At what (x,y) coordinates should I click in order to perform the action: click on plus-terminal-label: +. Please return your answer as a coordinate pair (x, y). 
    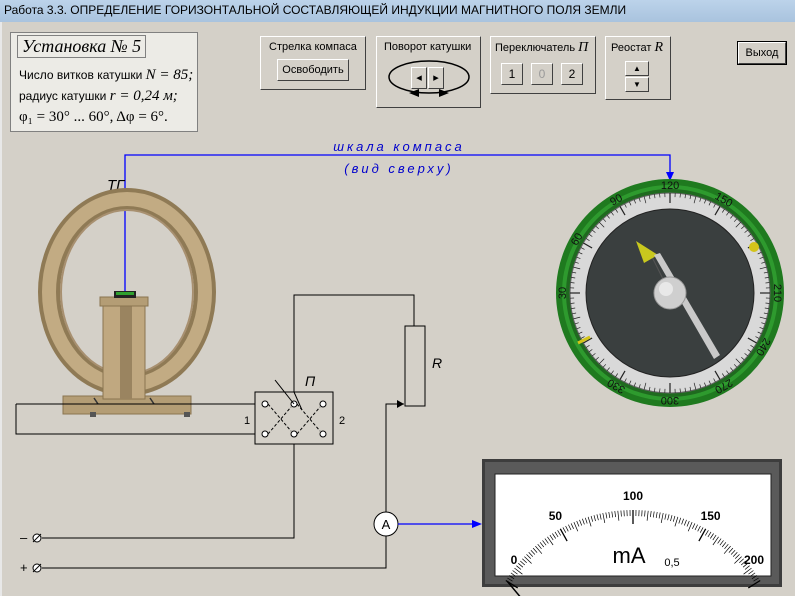
    Looking at the image, I should click on (24, 567).